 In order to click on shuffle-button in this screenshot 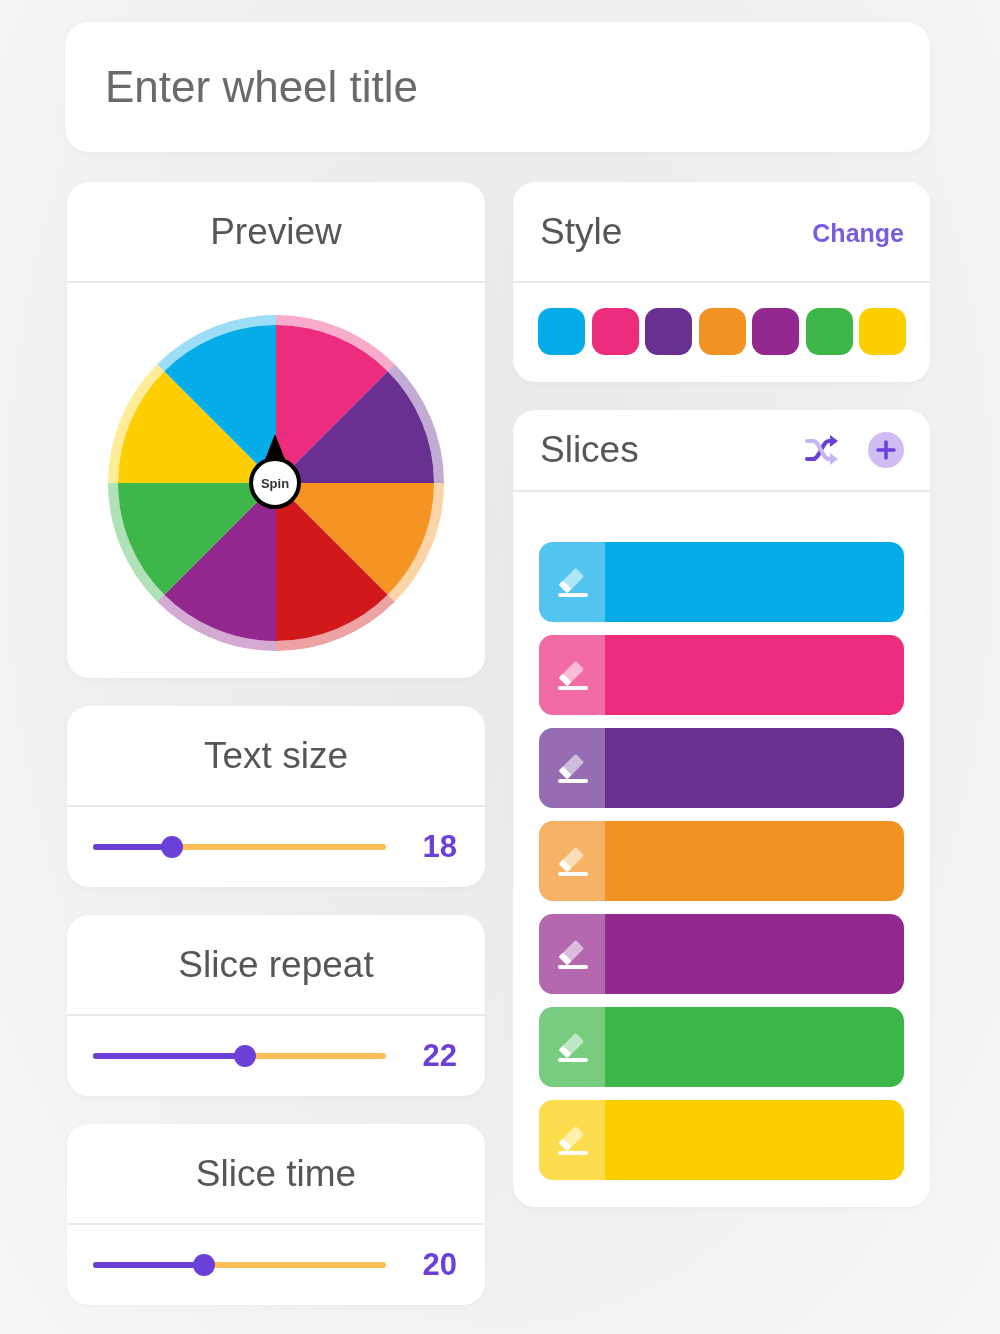, I will do `click(822, 450)`.